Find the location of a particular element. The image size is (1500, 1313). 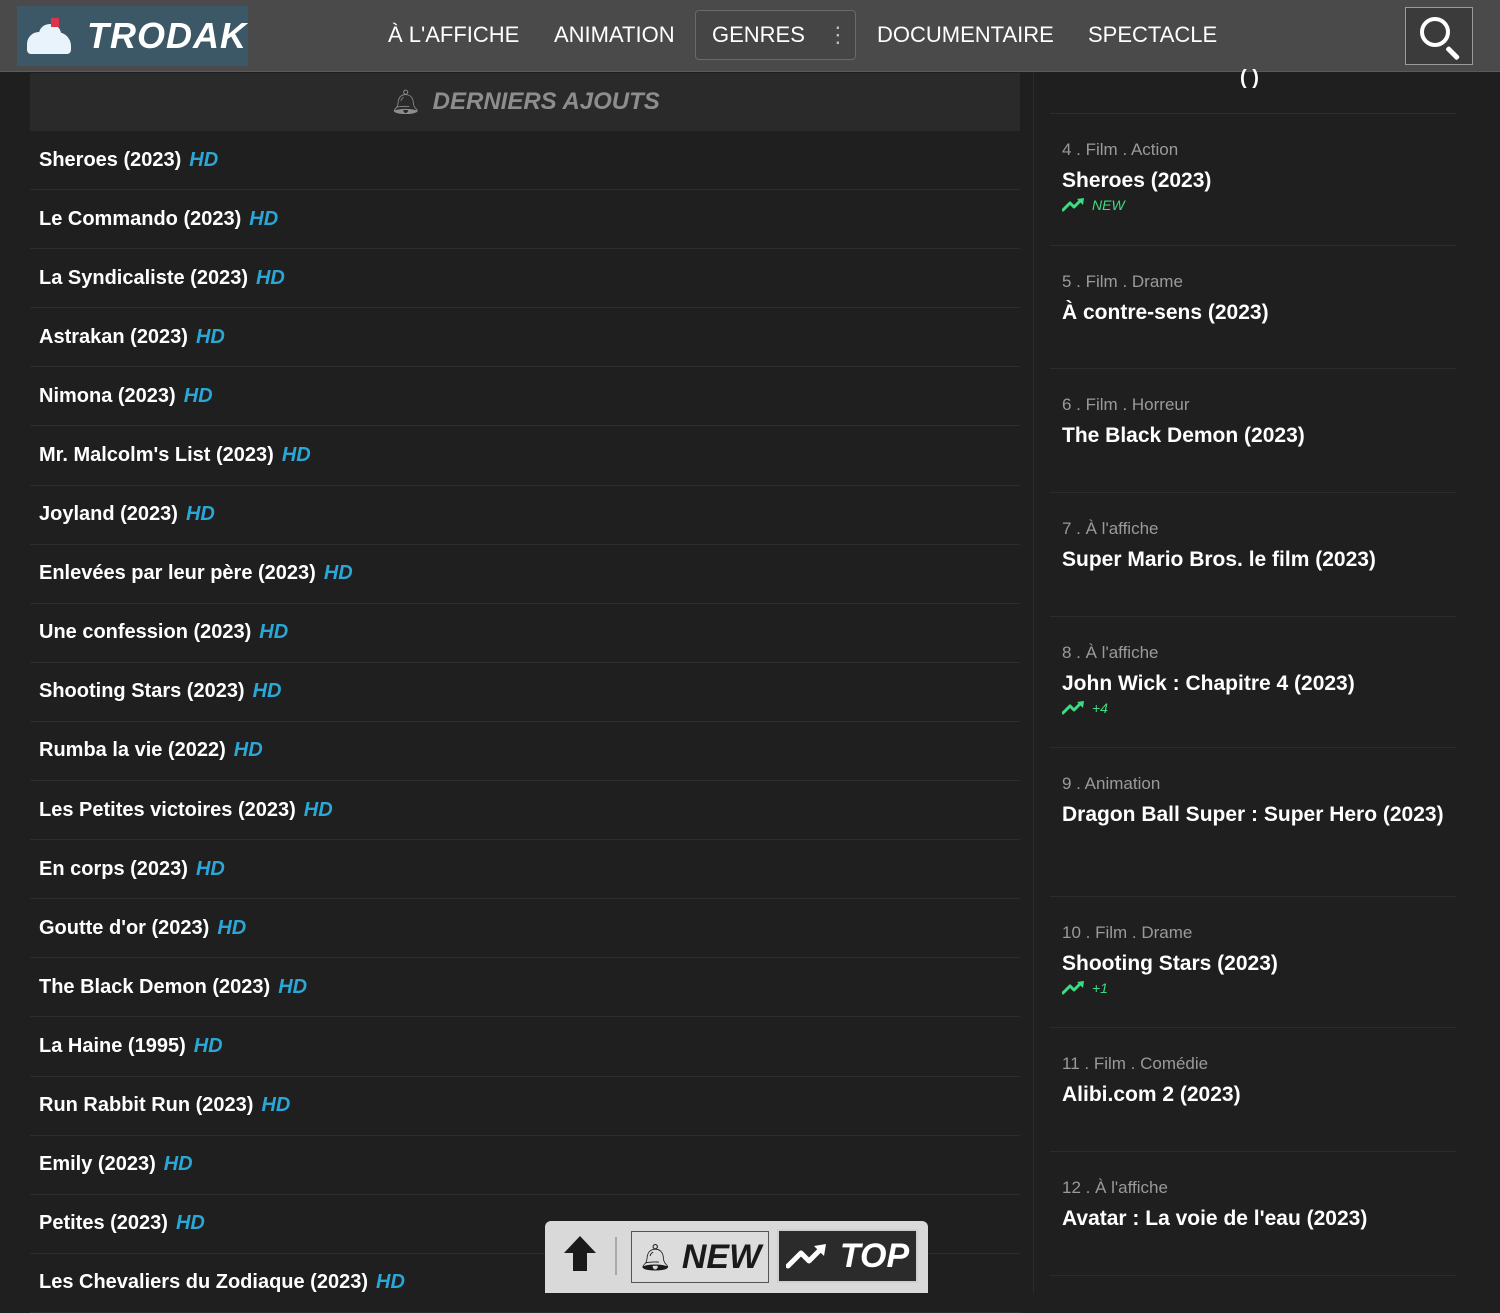

top-item-title: À contre-sens (2023) is located at coordinates (1165, 312).